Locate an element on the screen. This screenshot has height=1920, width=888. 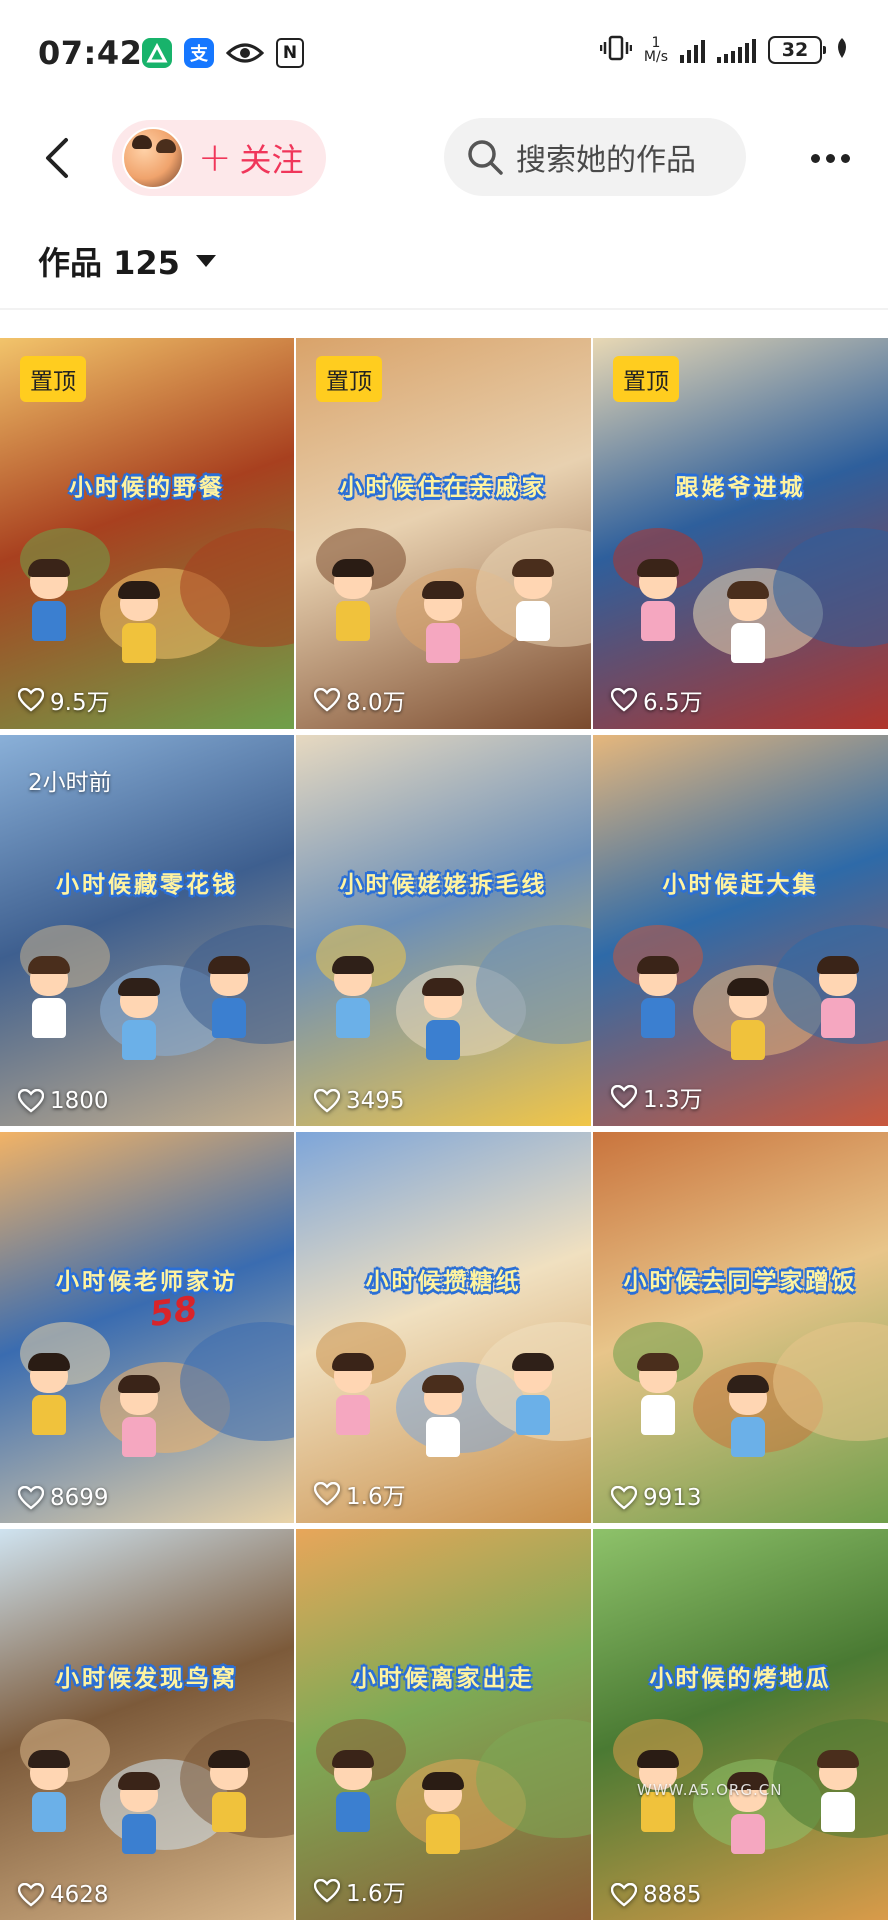
battery-level: 32 is located at coordinates (795, 50).